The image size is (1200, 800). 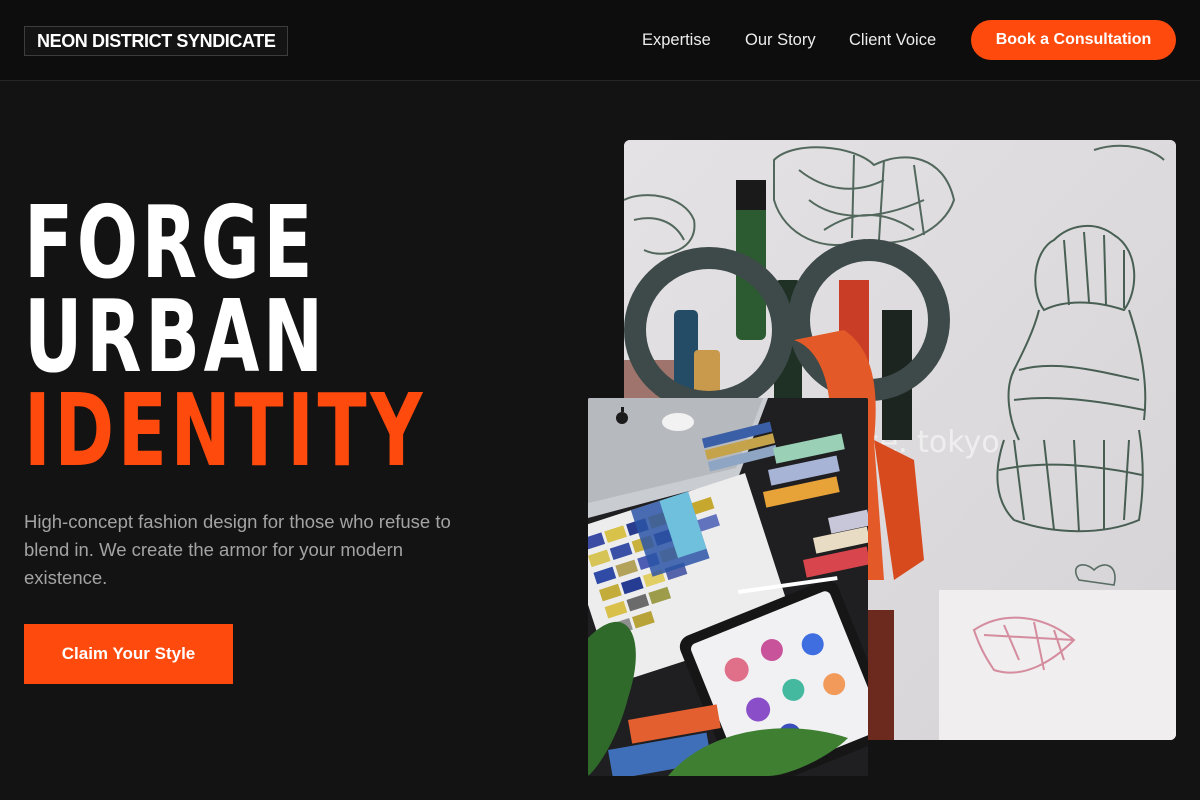 What do you see at coordinates (170, 242) in the screenshot?
I see `headline-line-forge: FORGE` at bounding box center [170, 242].